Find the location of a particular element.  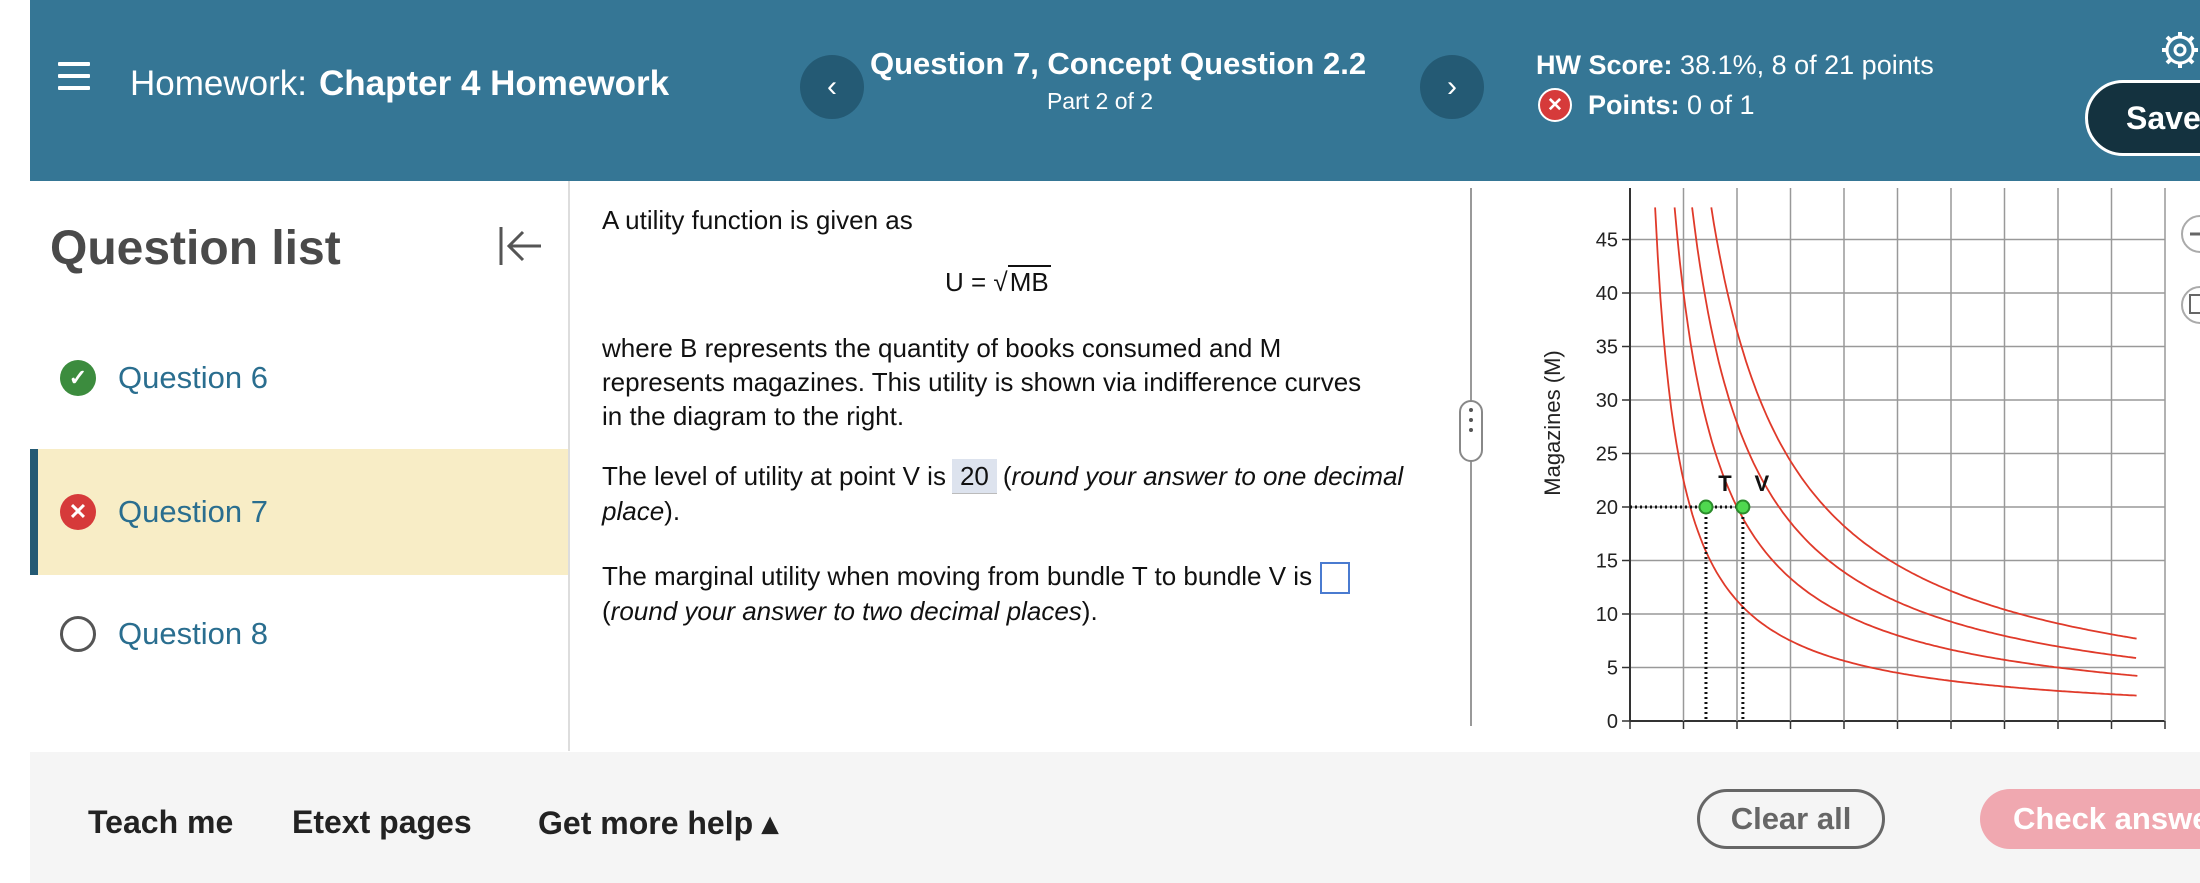

part1-answer-field: 20 is located at coordinates (974, 476).